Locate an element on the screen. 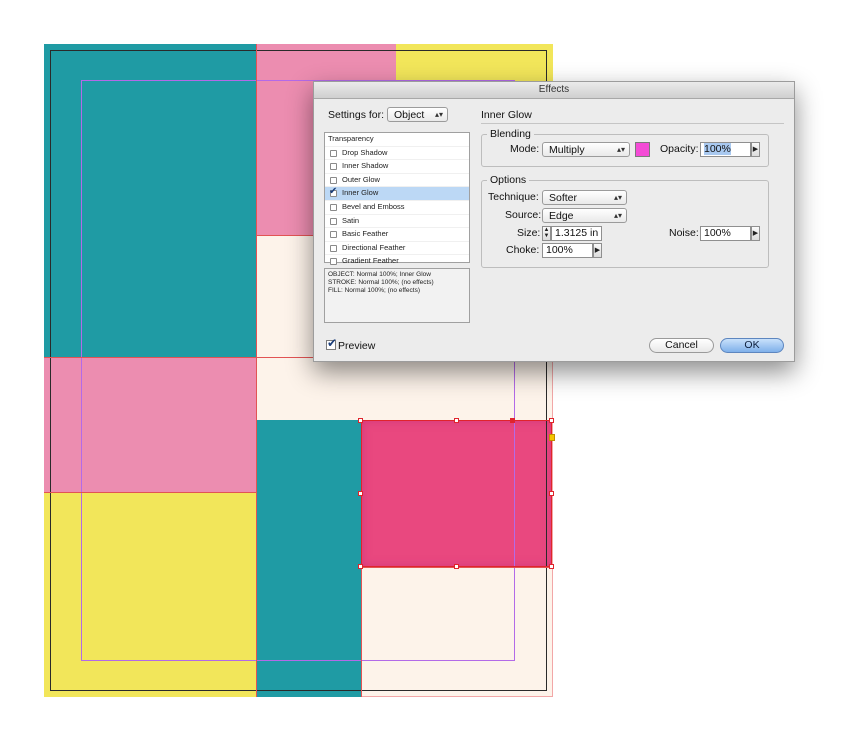 The image size is (850, 744). choke-input: 100% is located at coordinates (567, 250).